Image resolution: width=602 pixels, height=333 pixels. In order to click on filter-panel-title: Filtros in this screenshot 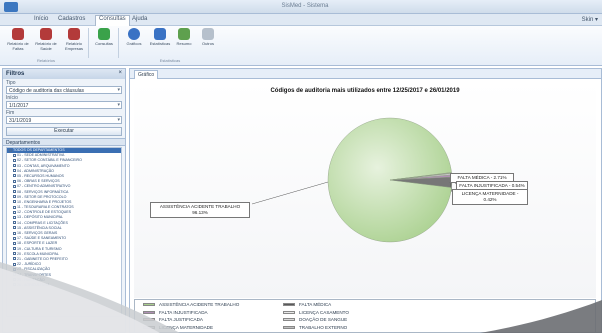, I will do `click(15, 74)`.